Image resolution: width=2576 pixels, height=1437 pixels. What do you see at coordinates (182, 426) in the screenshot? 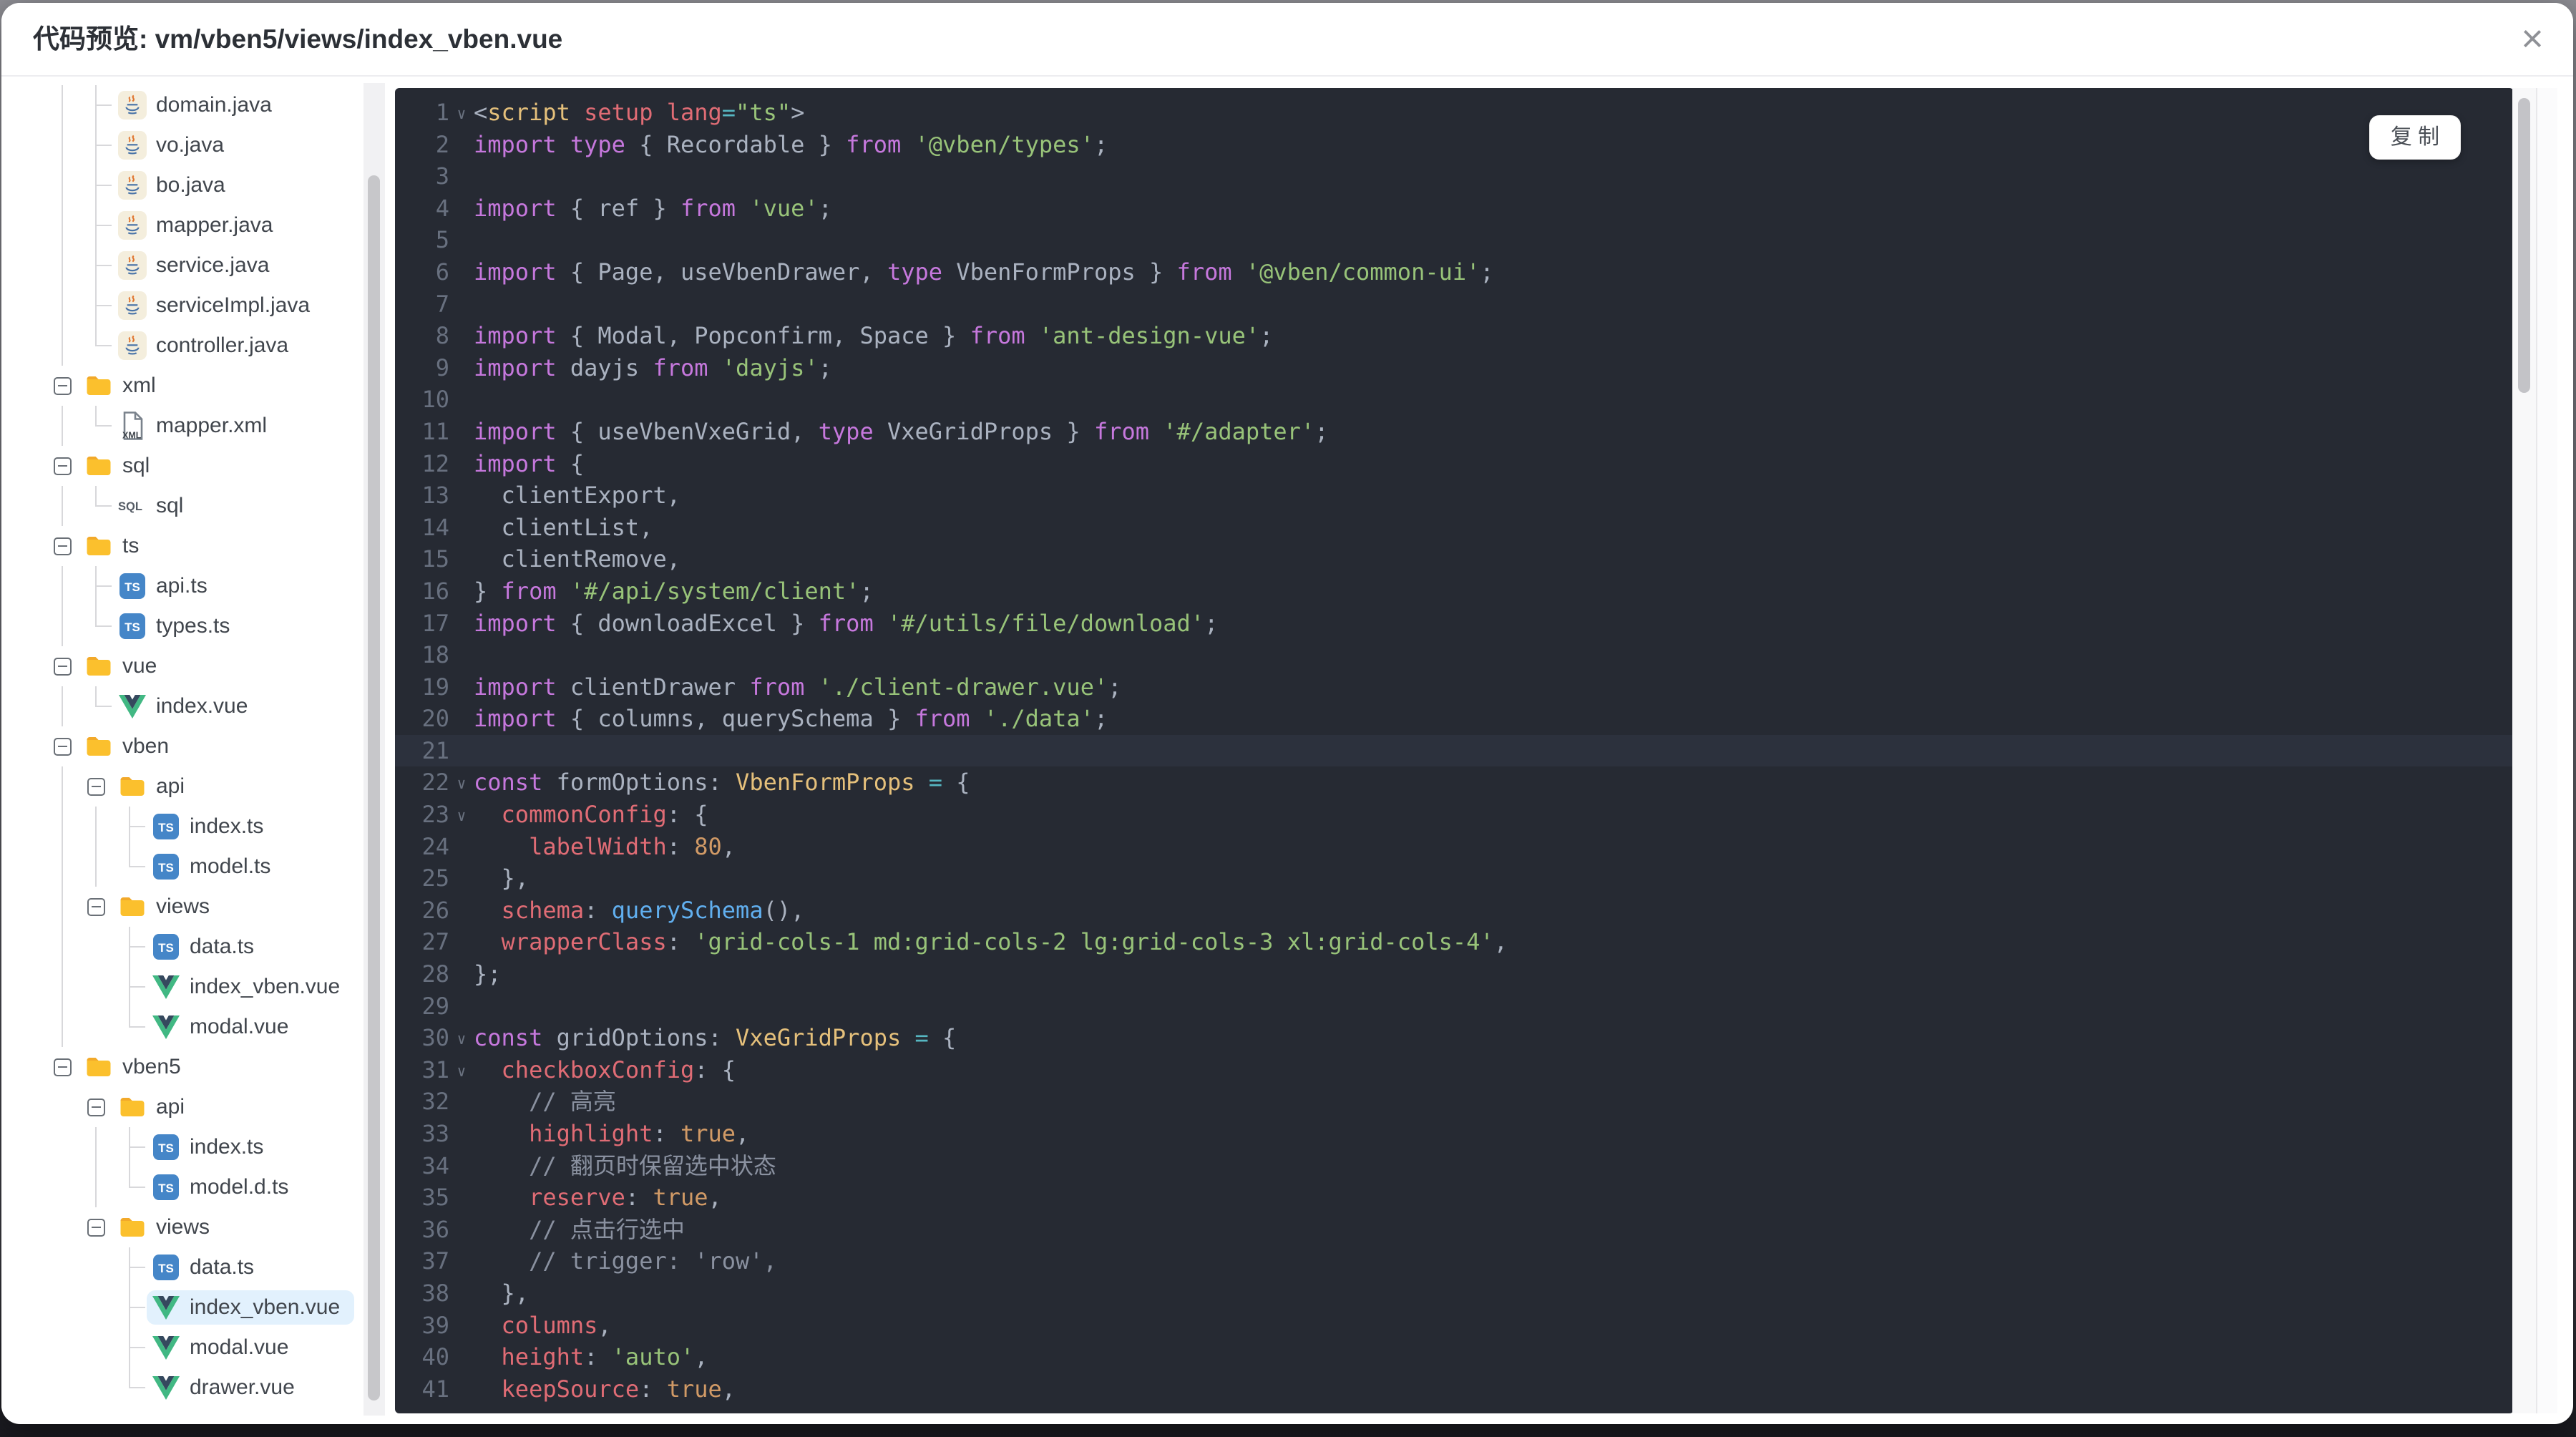
I see `tree-item-mapper-xml: XML mapper.xml` at bounding box center [182, 426].